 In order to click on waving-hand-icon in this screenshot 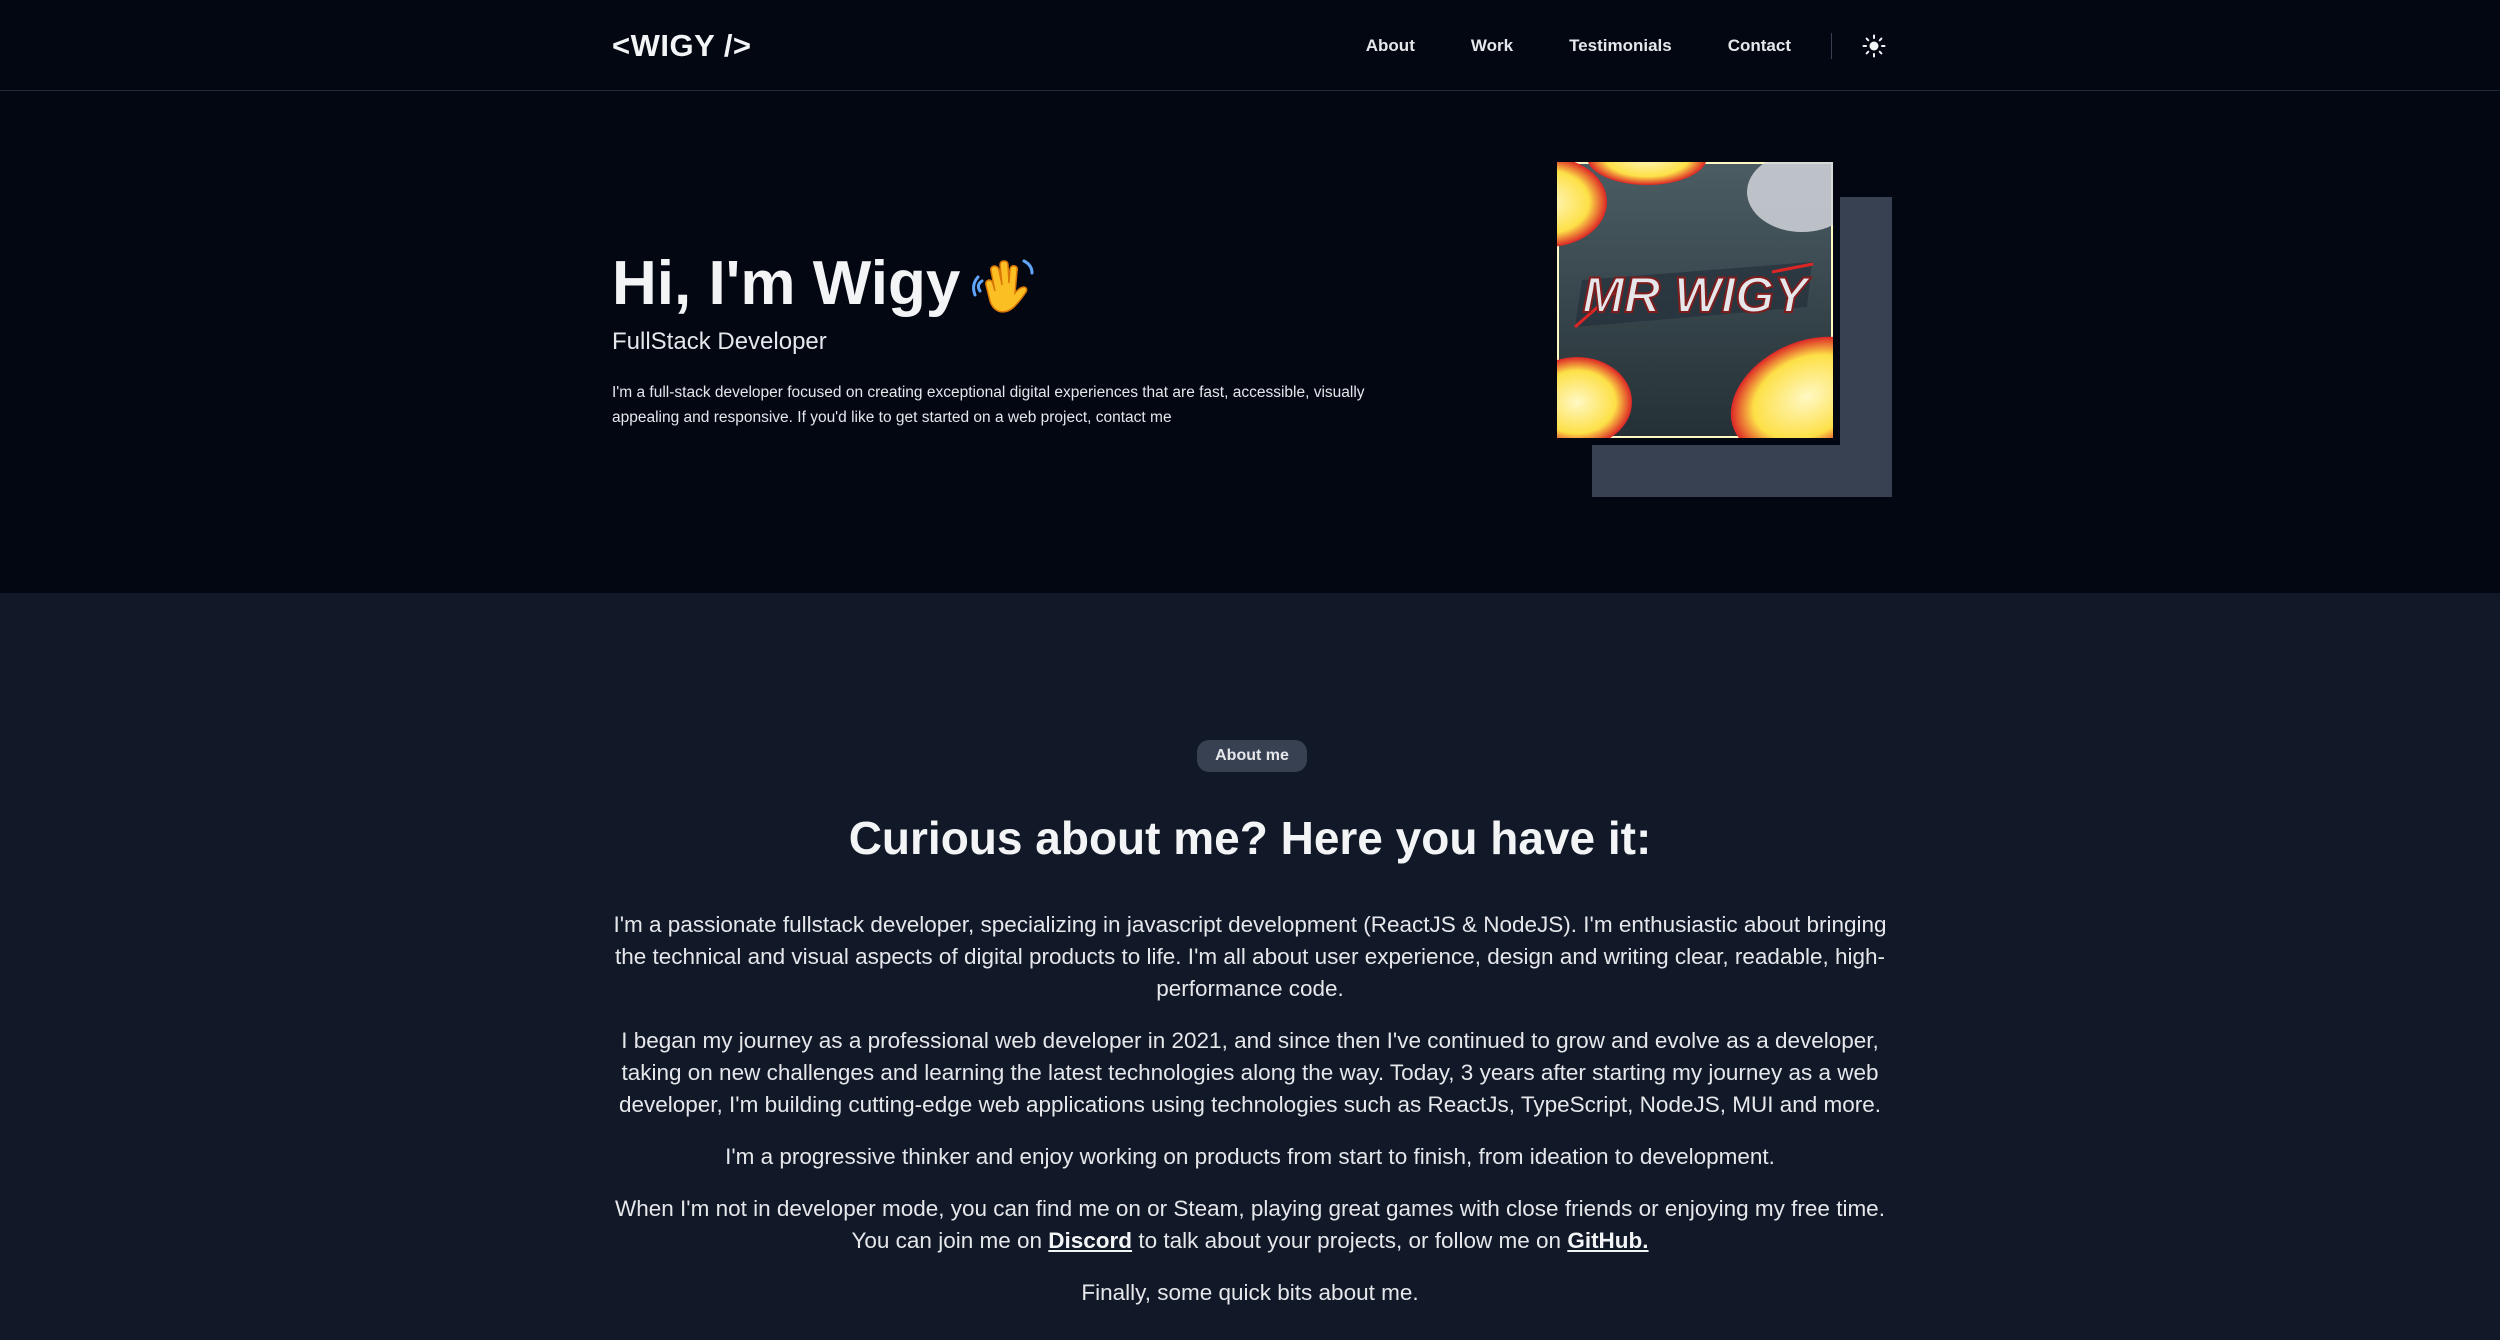, I will do `click(1003, 286)`.